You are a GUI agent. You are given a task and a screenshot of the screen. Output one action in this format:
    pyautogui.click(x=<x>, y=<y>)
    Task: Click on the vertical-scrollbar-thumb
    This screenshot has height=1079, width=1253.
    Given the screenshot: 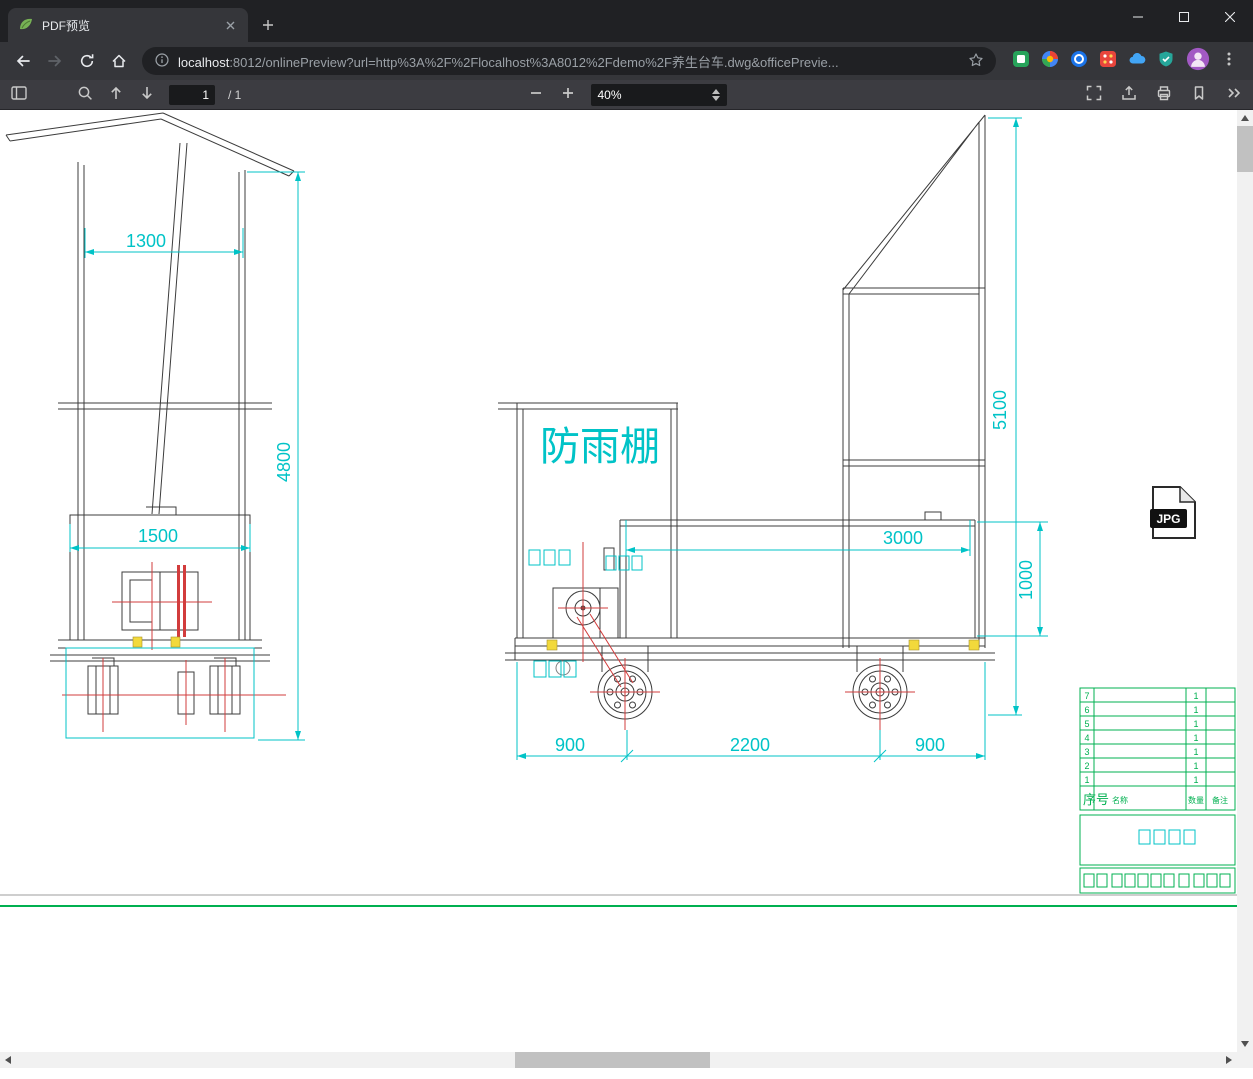 What is the action you would take?
    pyautogui.click(x=1245, y=149)
    